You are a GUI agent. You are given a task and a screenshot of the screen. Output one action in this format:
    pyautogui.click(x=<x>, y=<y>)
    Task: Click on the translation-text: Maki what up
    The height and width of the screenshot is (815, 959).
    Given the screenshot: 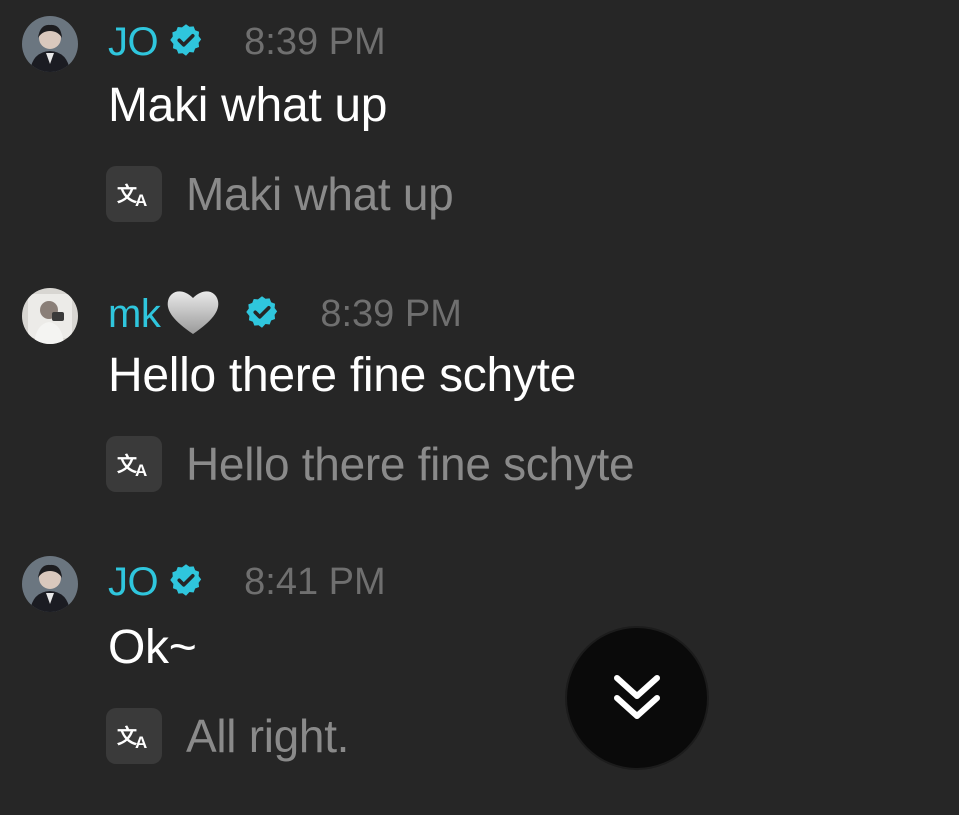 What is the action you would take?
    pyautogui.click(x=320, y=194)
    